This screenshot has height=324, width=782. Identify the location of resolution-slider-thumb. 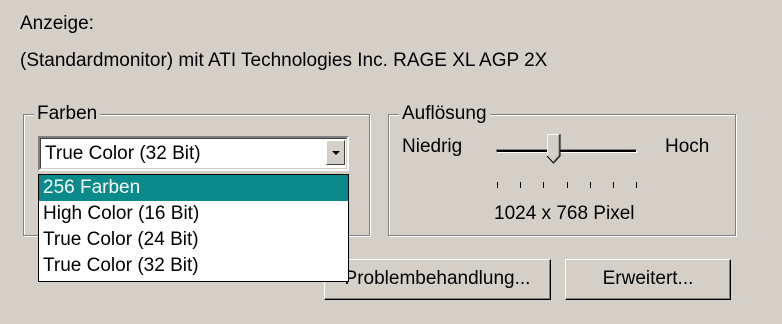
(554, 149).